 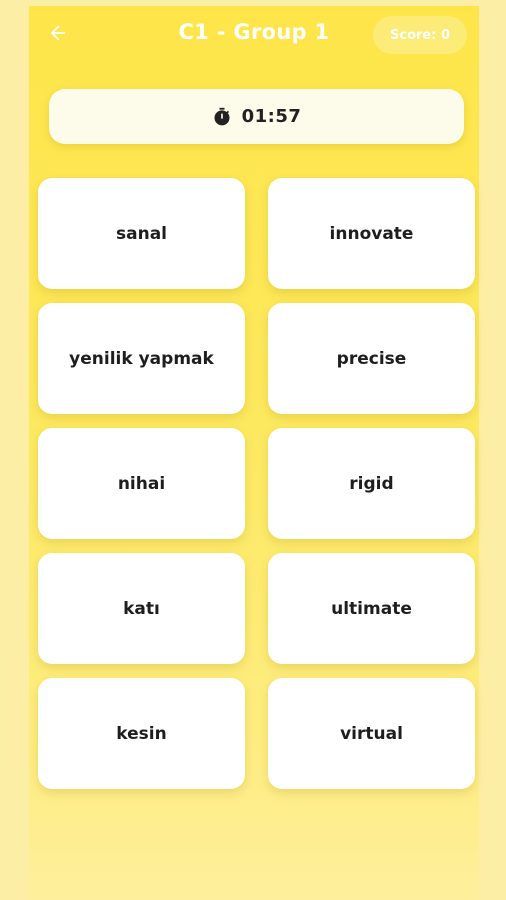 What do you see at coordinates (141, 358) in the screenshot?
I see `word-card: yenilik yapmak` at bounding box center [141, 358].